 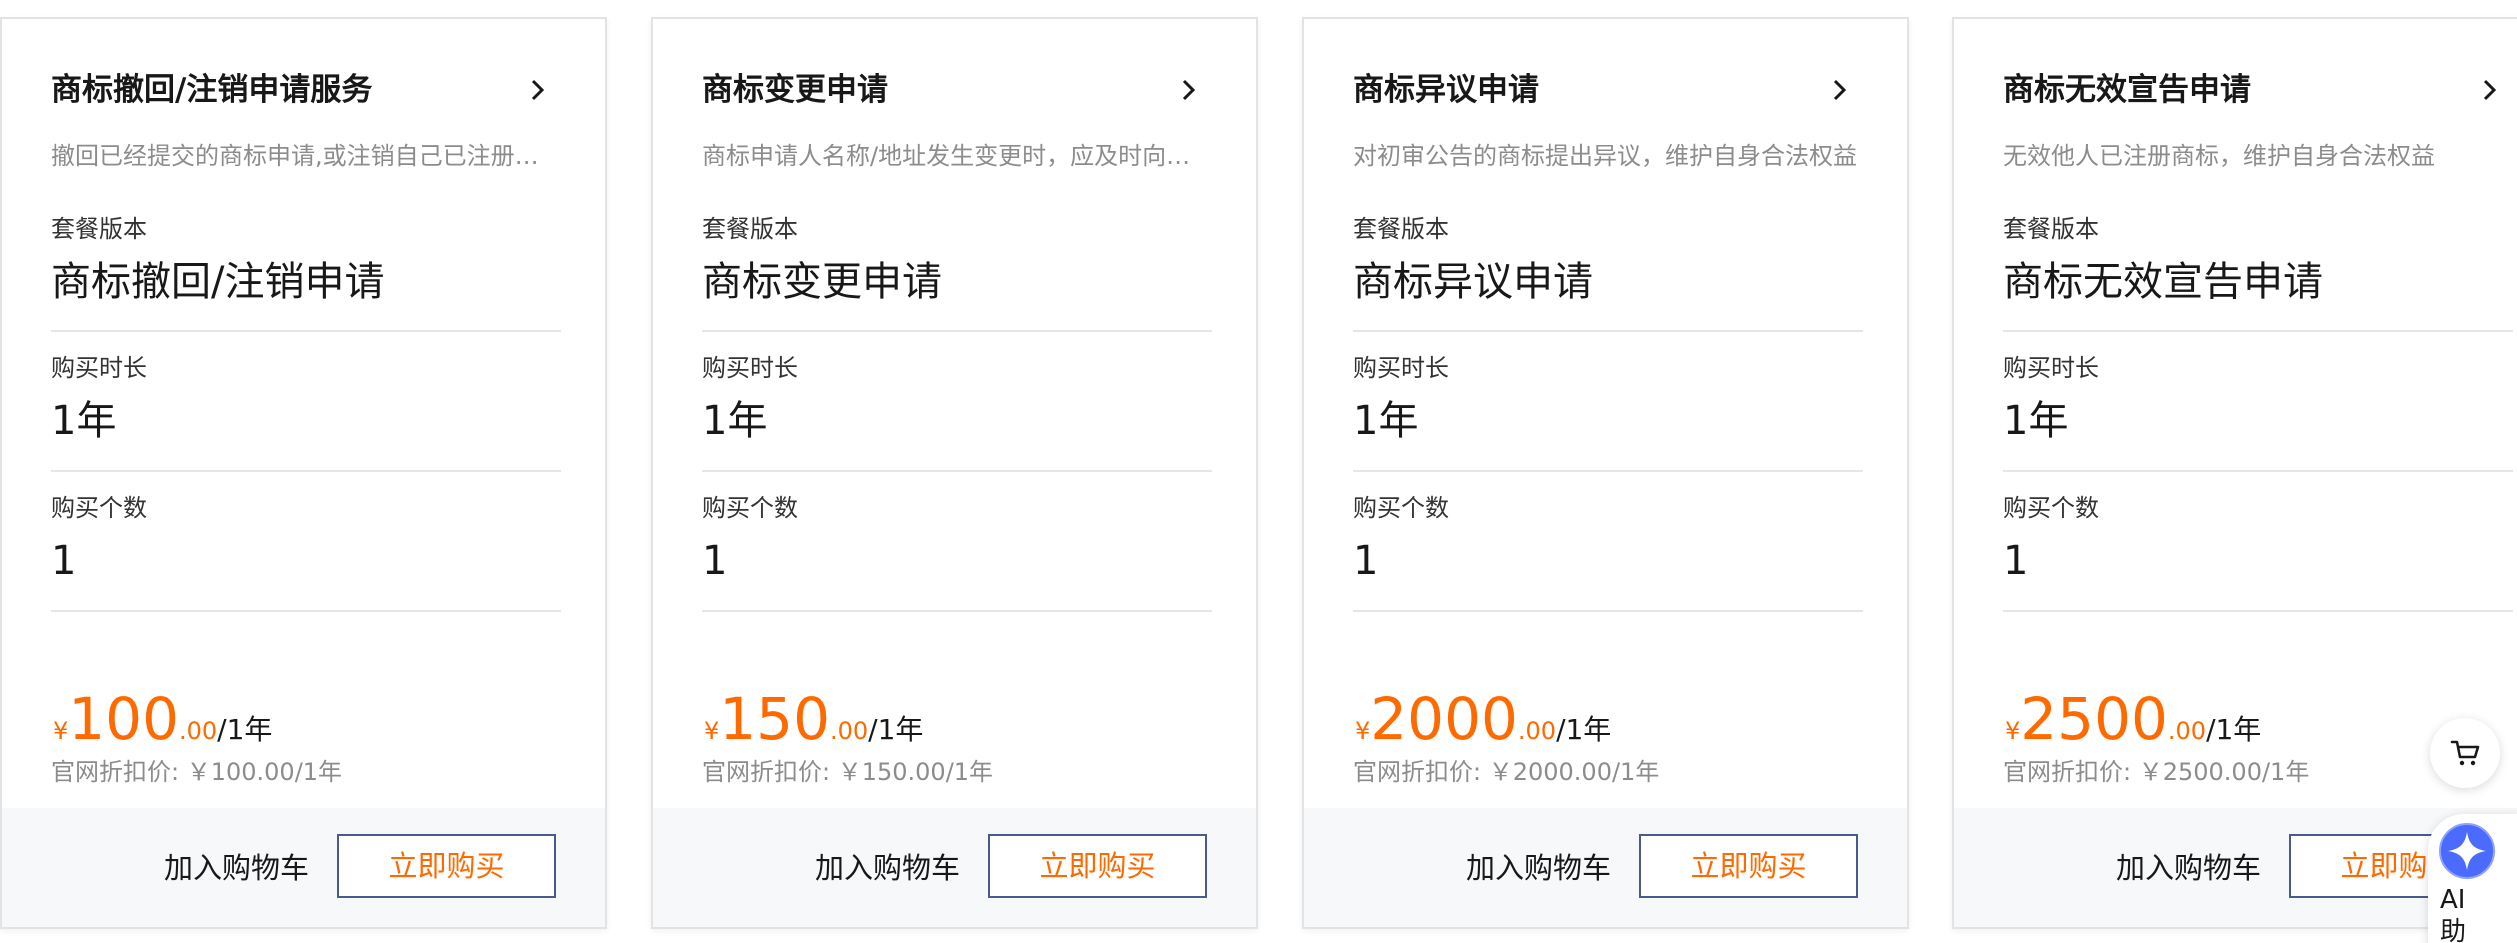 I want to click on reference-price: 官网折扣价: ￥2000.00/1年, so click(x=1506, y=772).